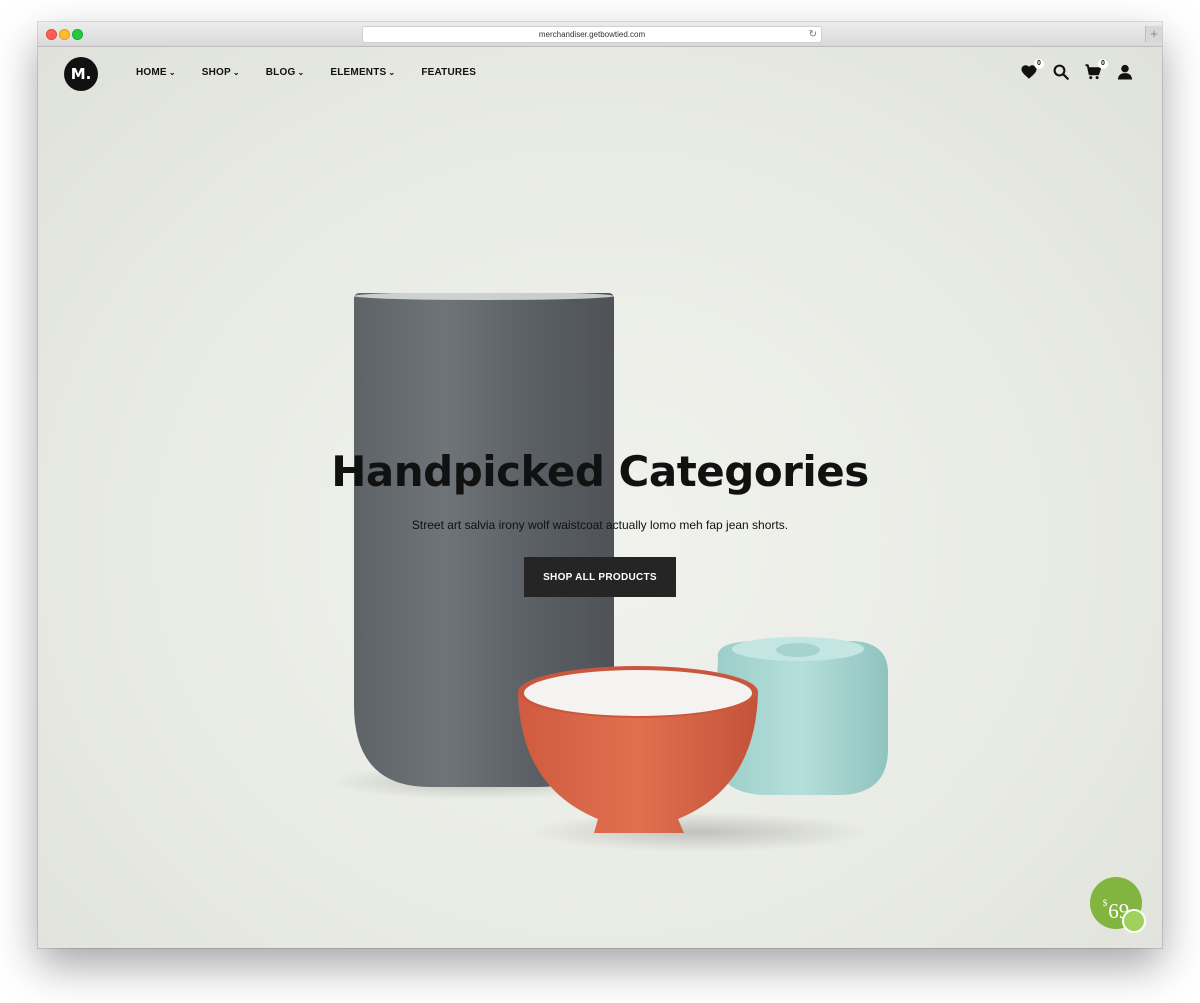 This screenshot has height=1003, width=1200. What do you see at coordinates (319, 72) in the screenshot?
I see `main-nav: HOME ⌄ SHOP ⌄ BLOG ⌄ ELEMENTS ⌄ FEATURES` at bounding box center [319, 72].